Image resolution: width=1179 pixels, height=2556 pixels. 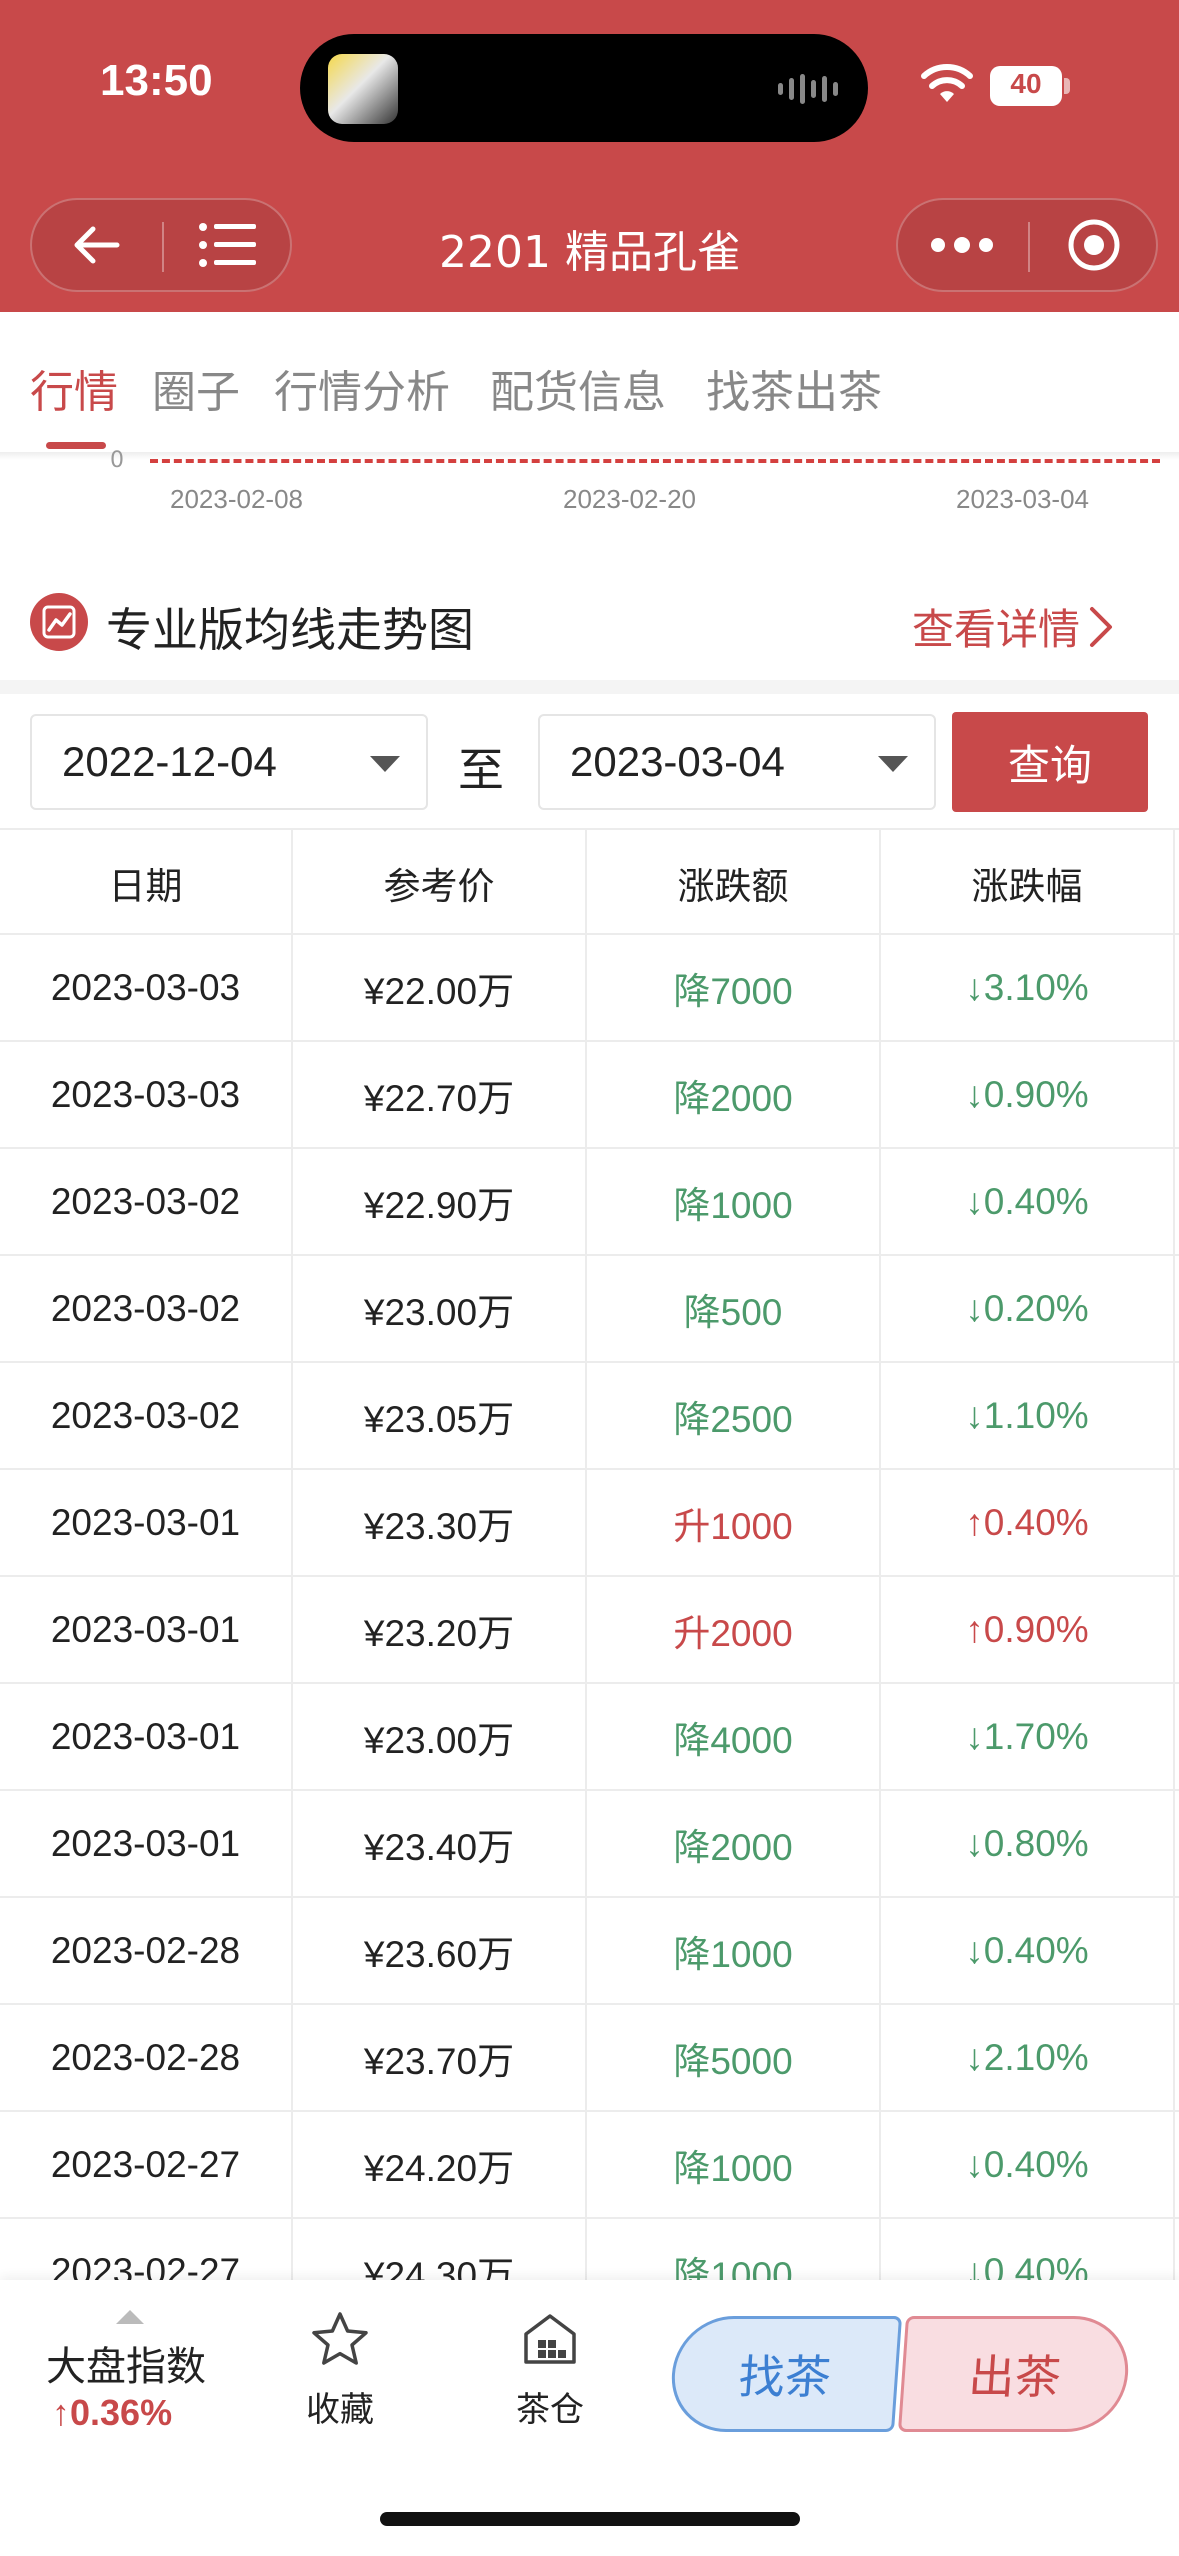 I want to click on table-row: 2023-03-01 ¥23.30万 升1000 ↑0.40%, so click(x=589, y=1523).